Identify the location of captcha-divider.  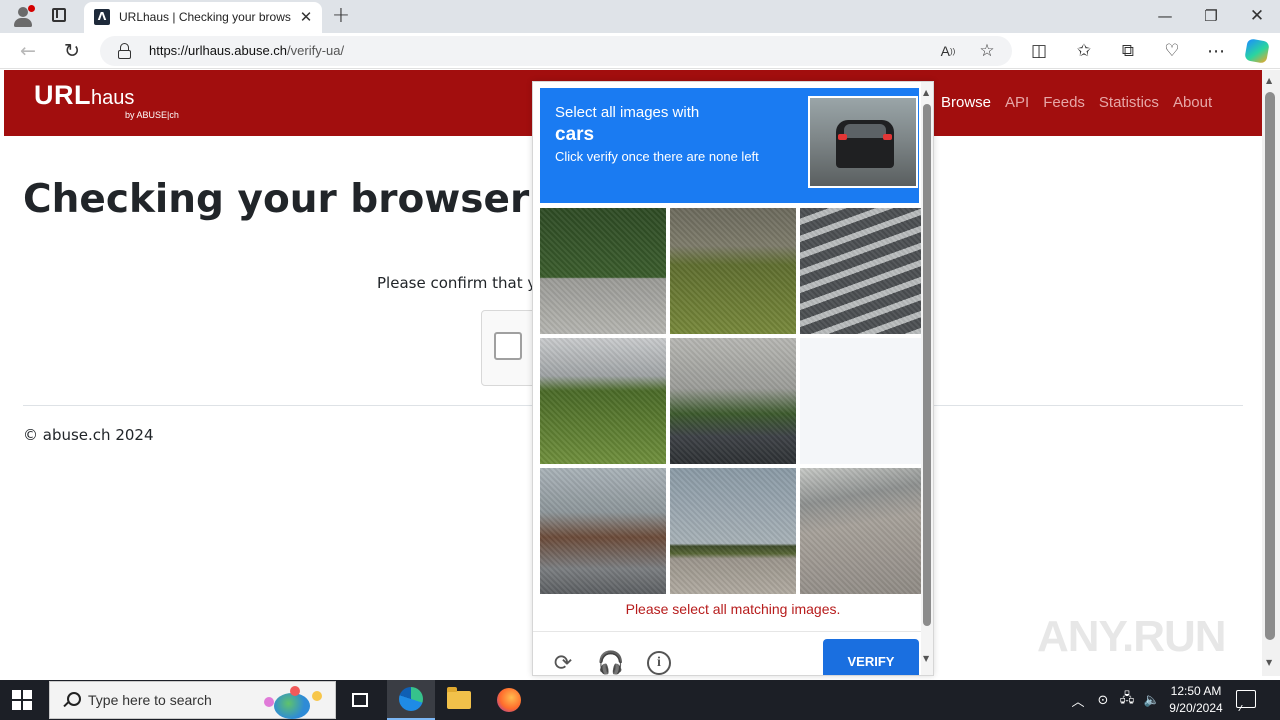
(733, 631).